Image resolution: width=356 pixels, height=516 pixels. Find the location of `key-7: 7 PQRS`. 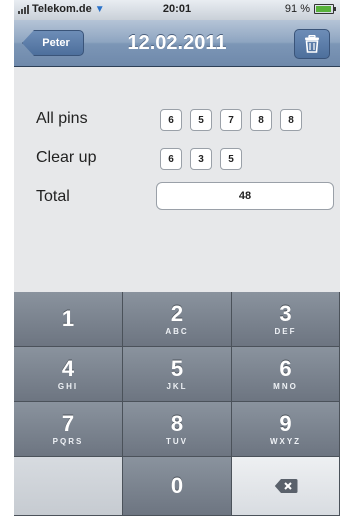

key-7: 7 PQRS is located at coordinates (68, 429).